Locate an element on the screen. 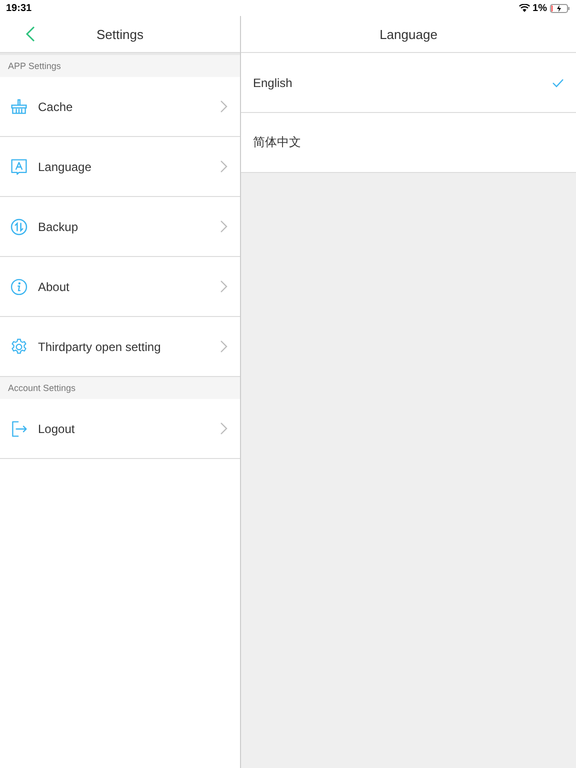  settings-icon is located at coordinates (19, 347).